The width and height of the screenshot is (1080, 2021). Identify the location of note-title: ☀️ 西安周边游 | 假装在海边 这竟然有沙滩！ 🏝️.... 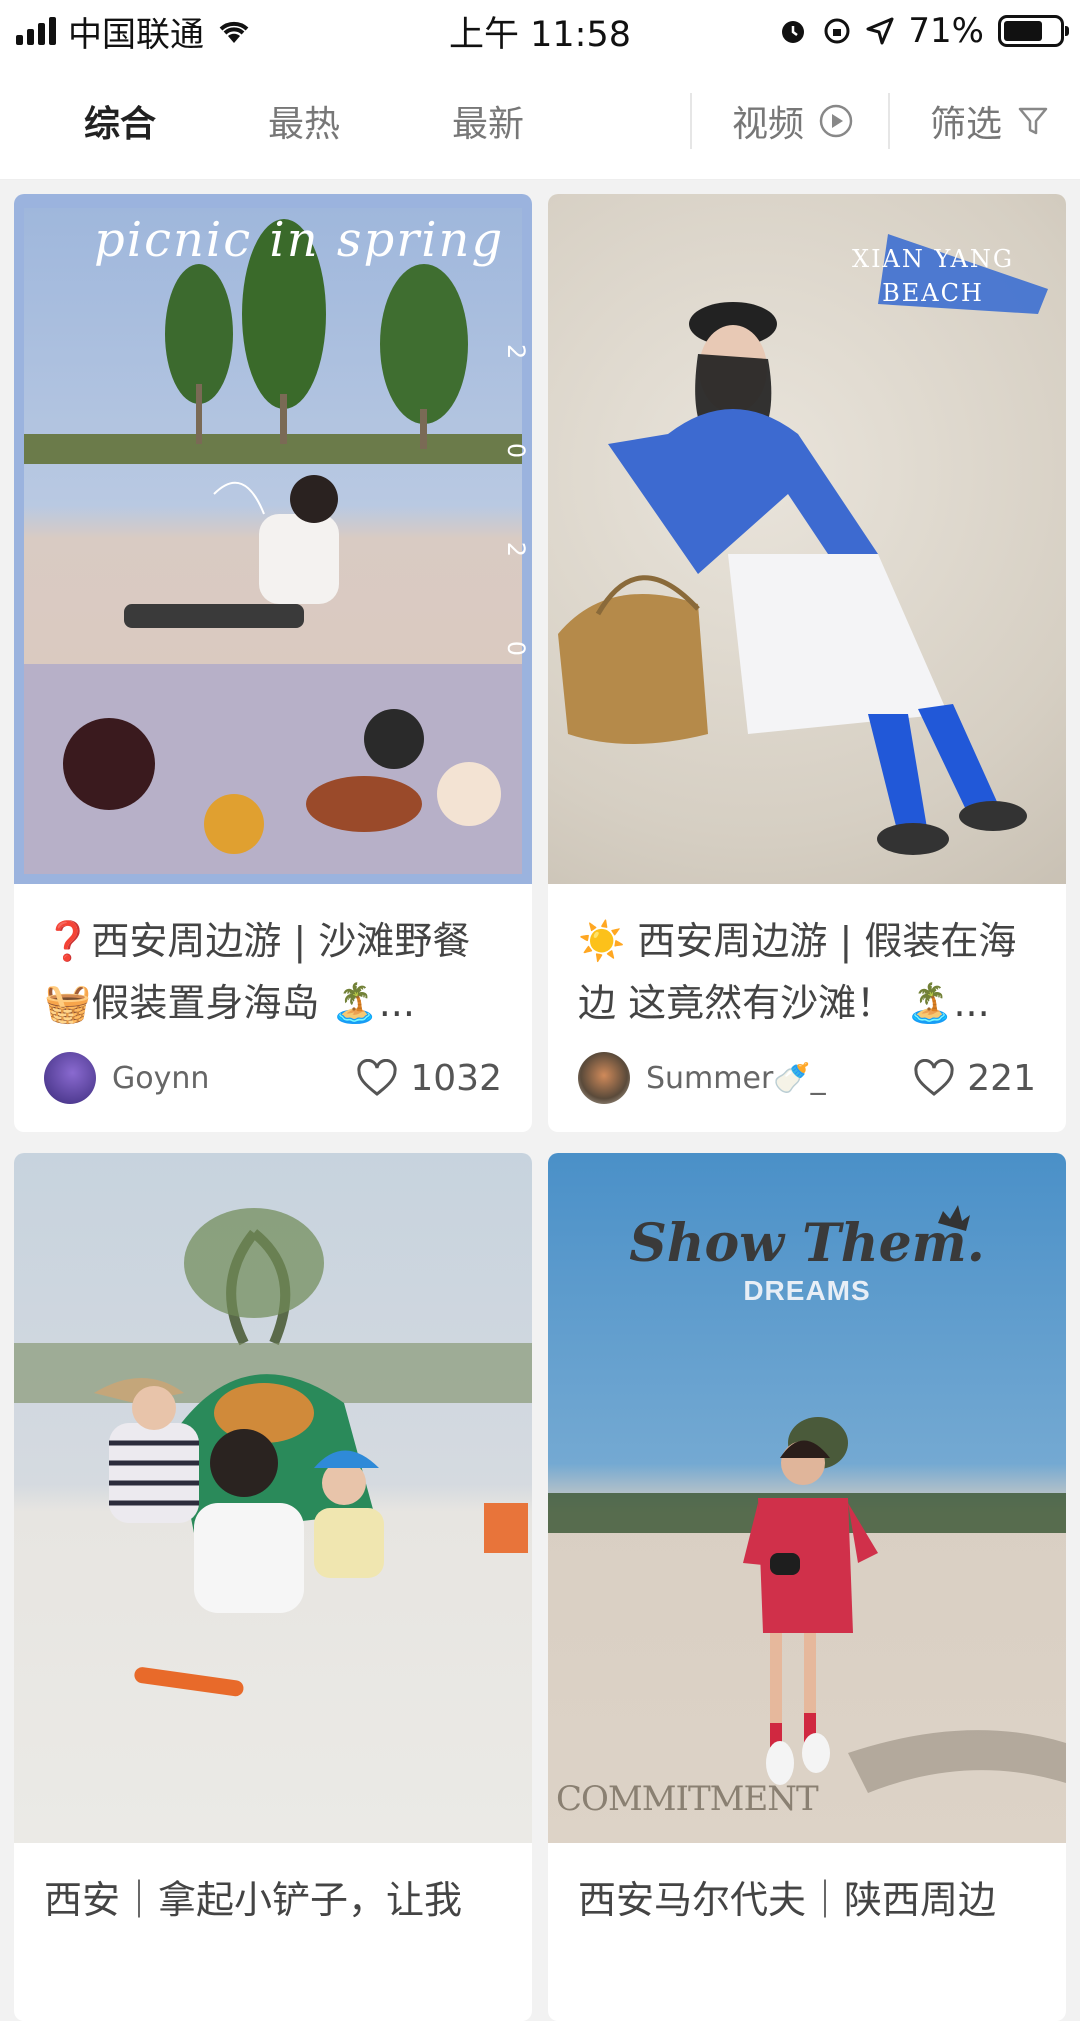
(807, 972).